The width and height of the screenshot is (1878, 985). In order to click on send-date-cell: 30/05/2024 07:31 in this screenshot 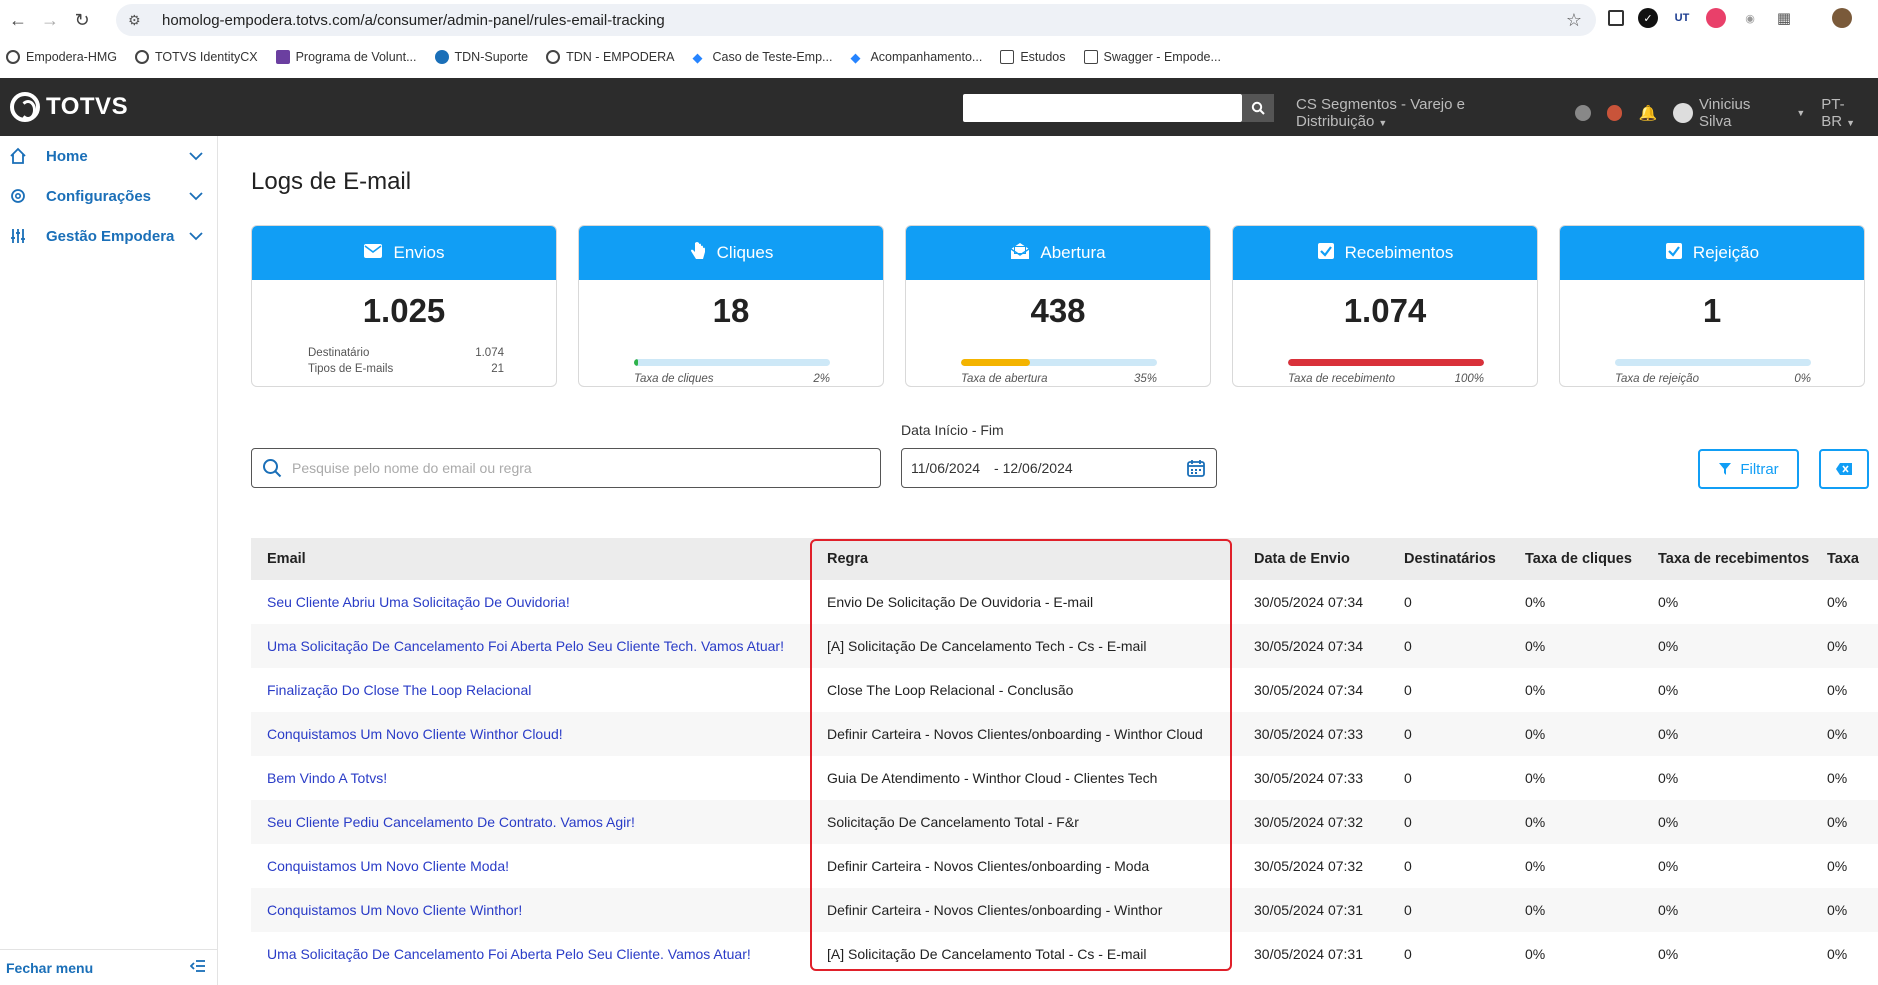, I will do `click(1308, 954)`.